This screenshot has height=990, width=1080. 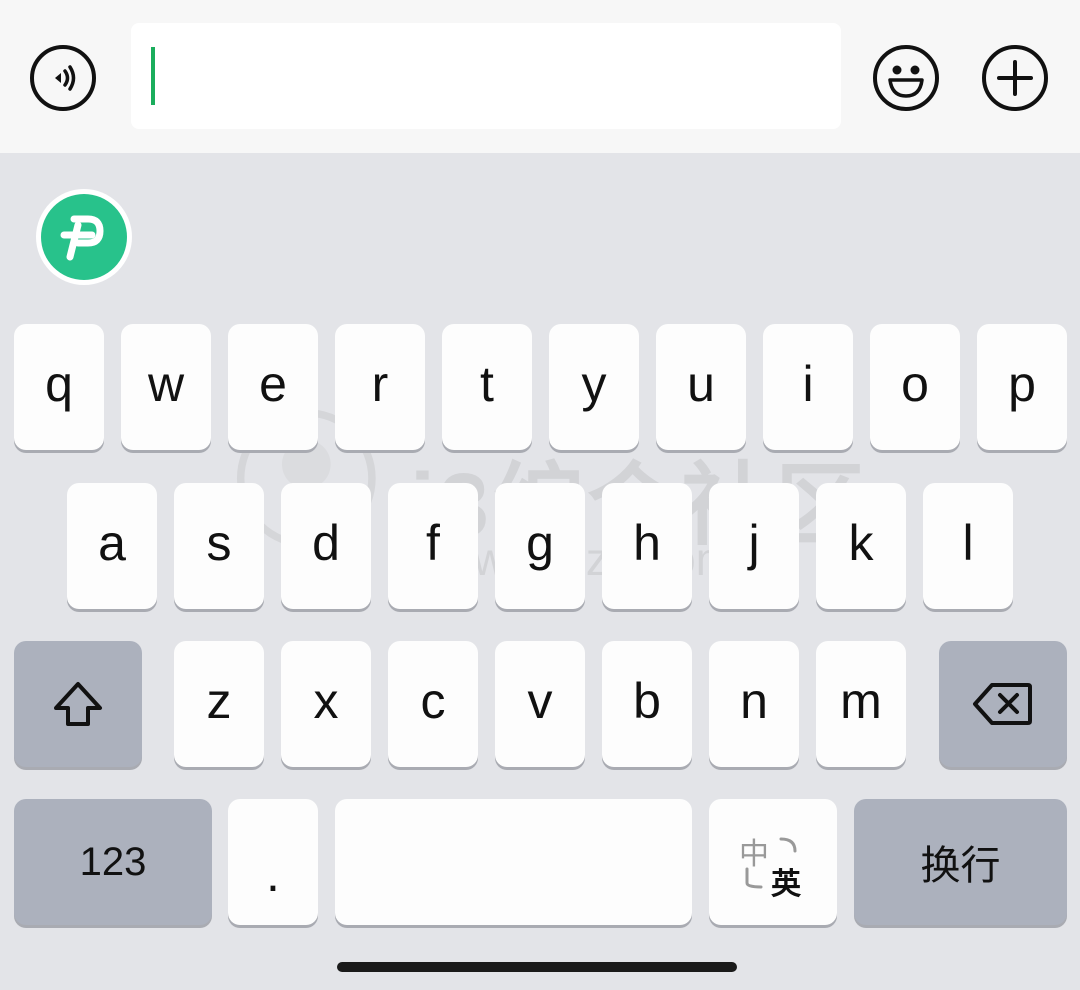 I want to click on key-w: w, so click(x=166, y=387).